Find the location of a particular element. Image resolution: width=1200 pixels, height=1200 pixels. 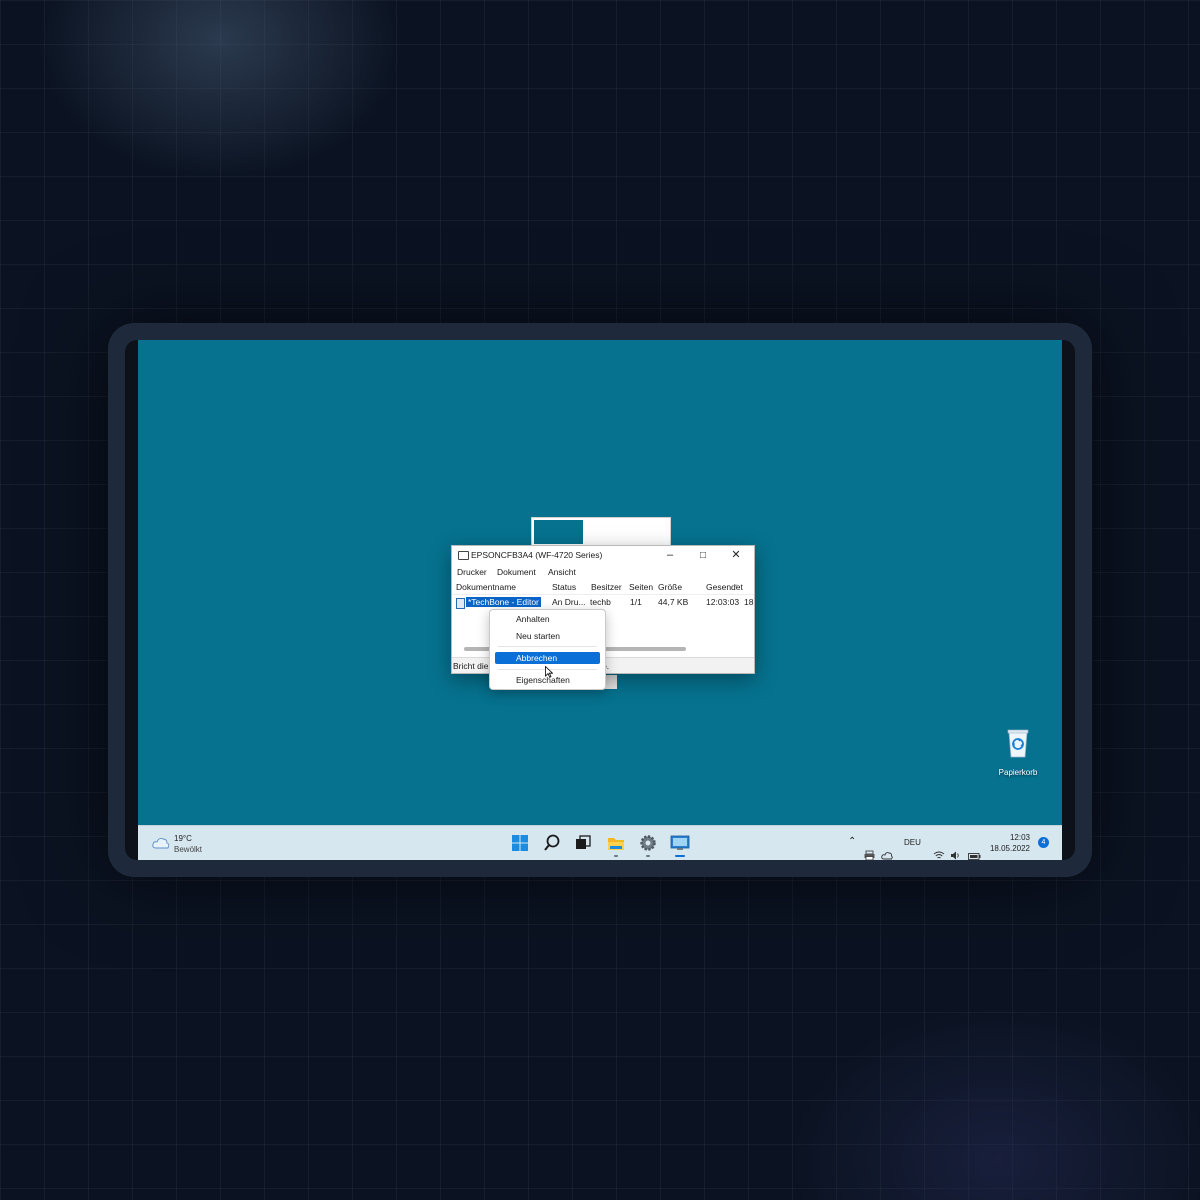

task-view-icon is located at coordinates (583, 842).